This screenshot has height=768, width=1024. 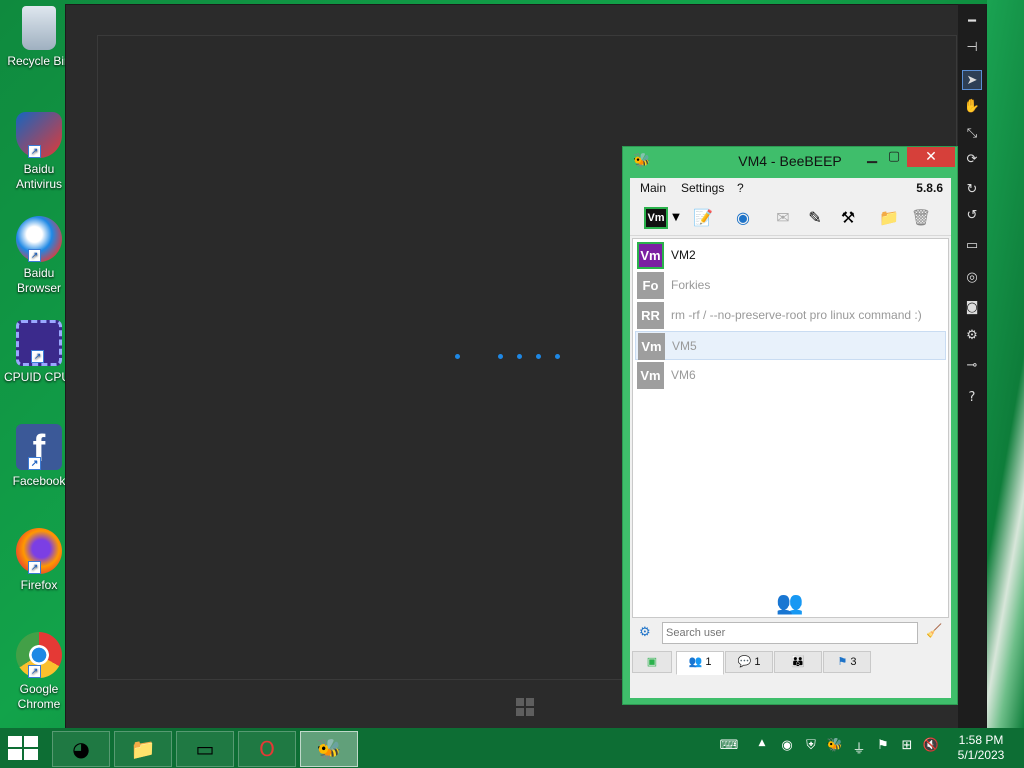 I want to click on taskbar-opera-icon: O, so click(x=267, y=749).